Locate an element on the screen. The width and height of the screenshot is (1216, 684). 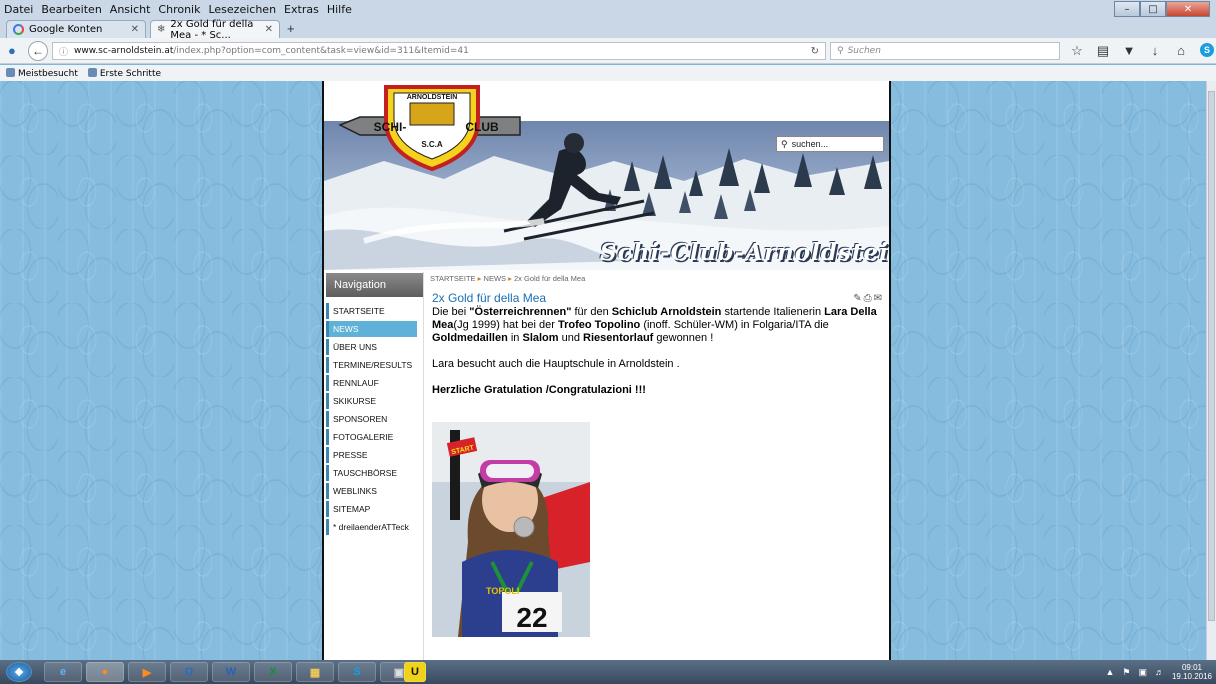
logo-right-text: CLUB is located at coordinates (482, 127).